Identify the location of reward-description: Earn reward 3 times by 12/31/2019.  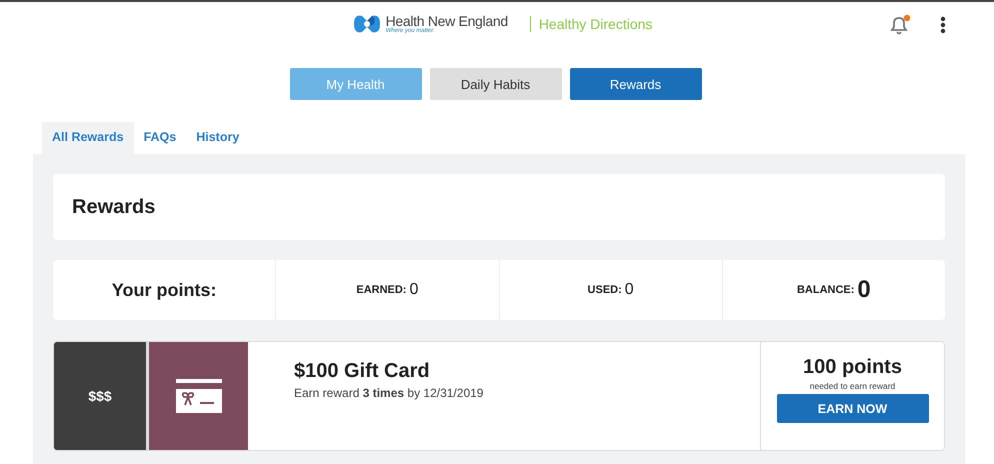
(389, 393).